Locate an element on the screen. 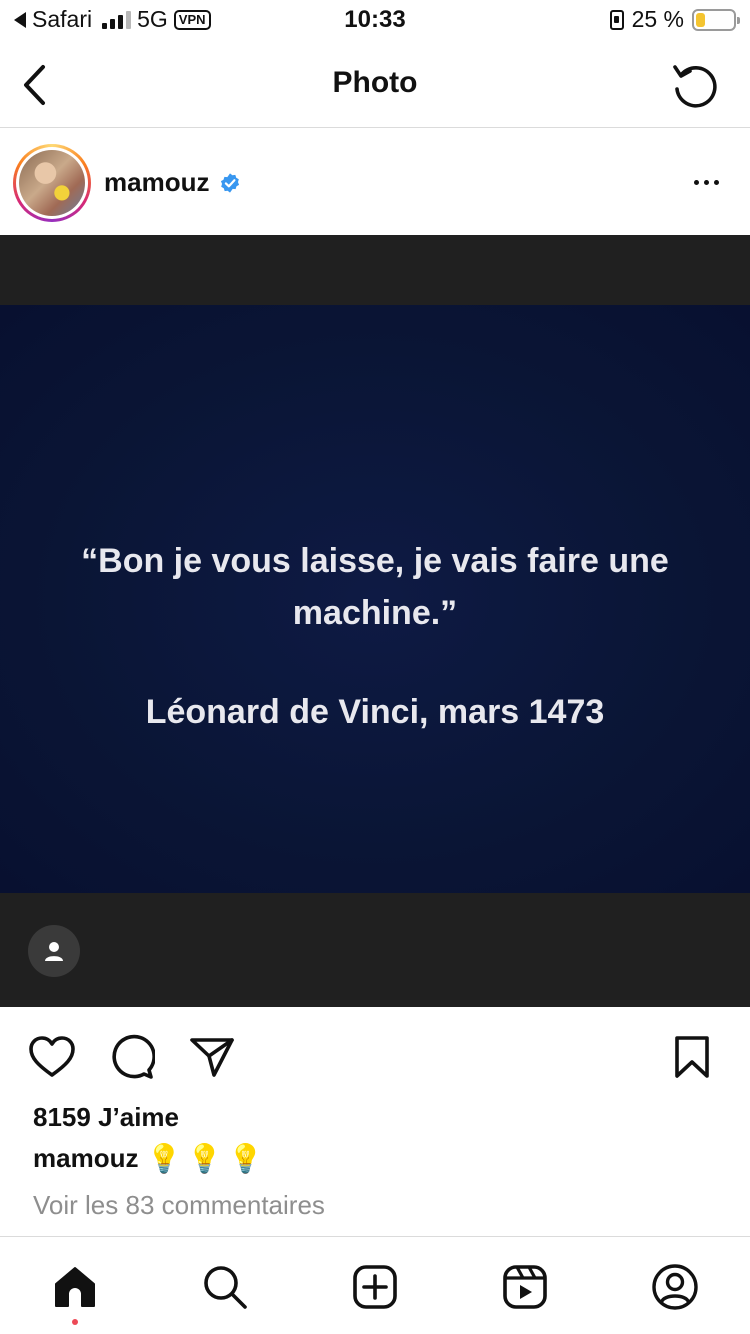 This screenshot has width=750, height=1334. share-button is located at coordinates (212, 1057).